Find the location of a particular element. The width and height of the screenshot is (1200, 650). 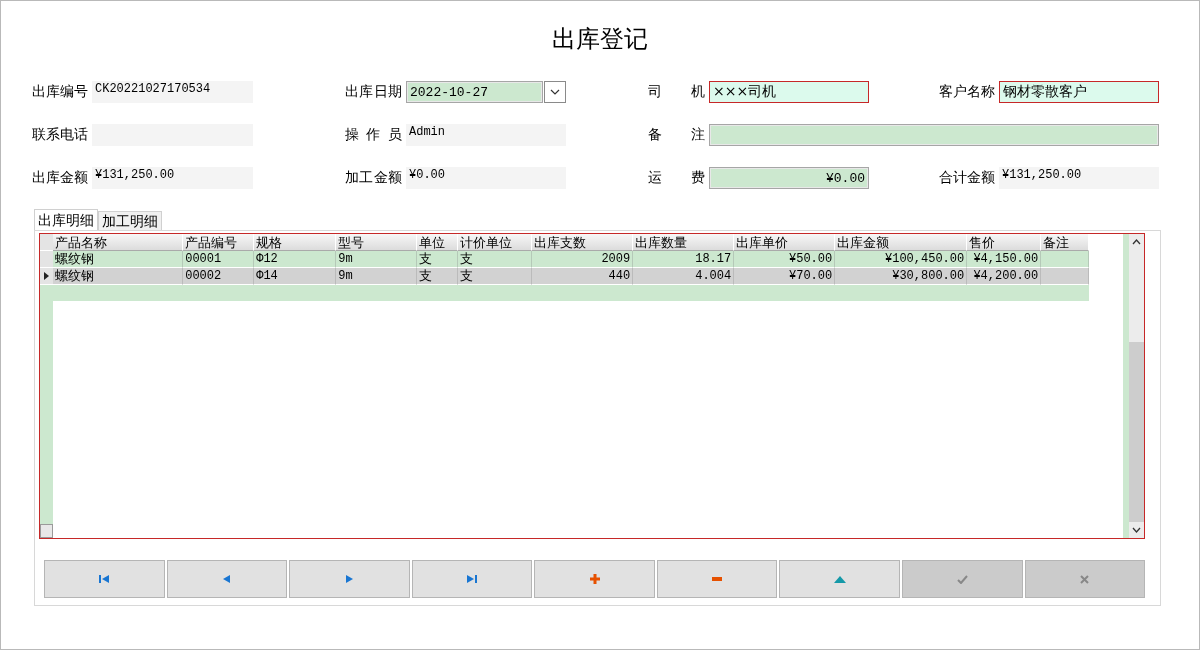

field-label: 加工金额 is located at coordinates (374, 178).